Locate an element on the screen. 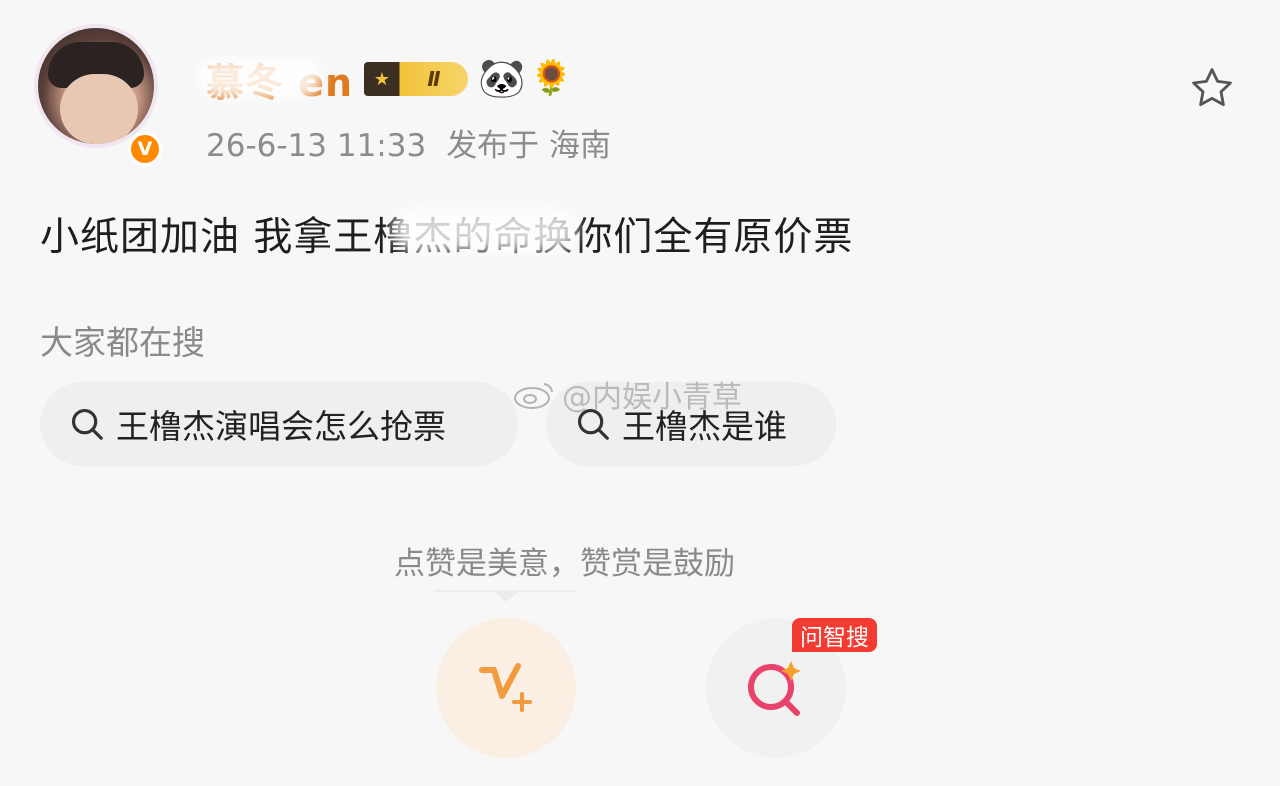  sunflower-emoji: 🌻 is located at coordinates (551, 78).